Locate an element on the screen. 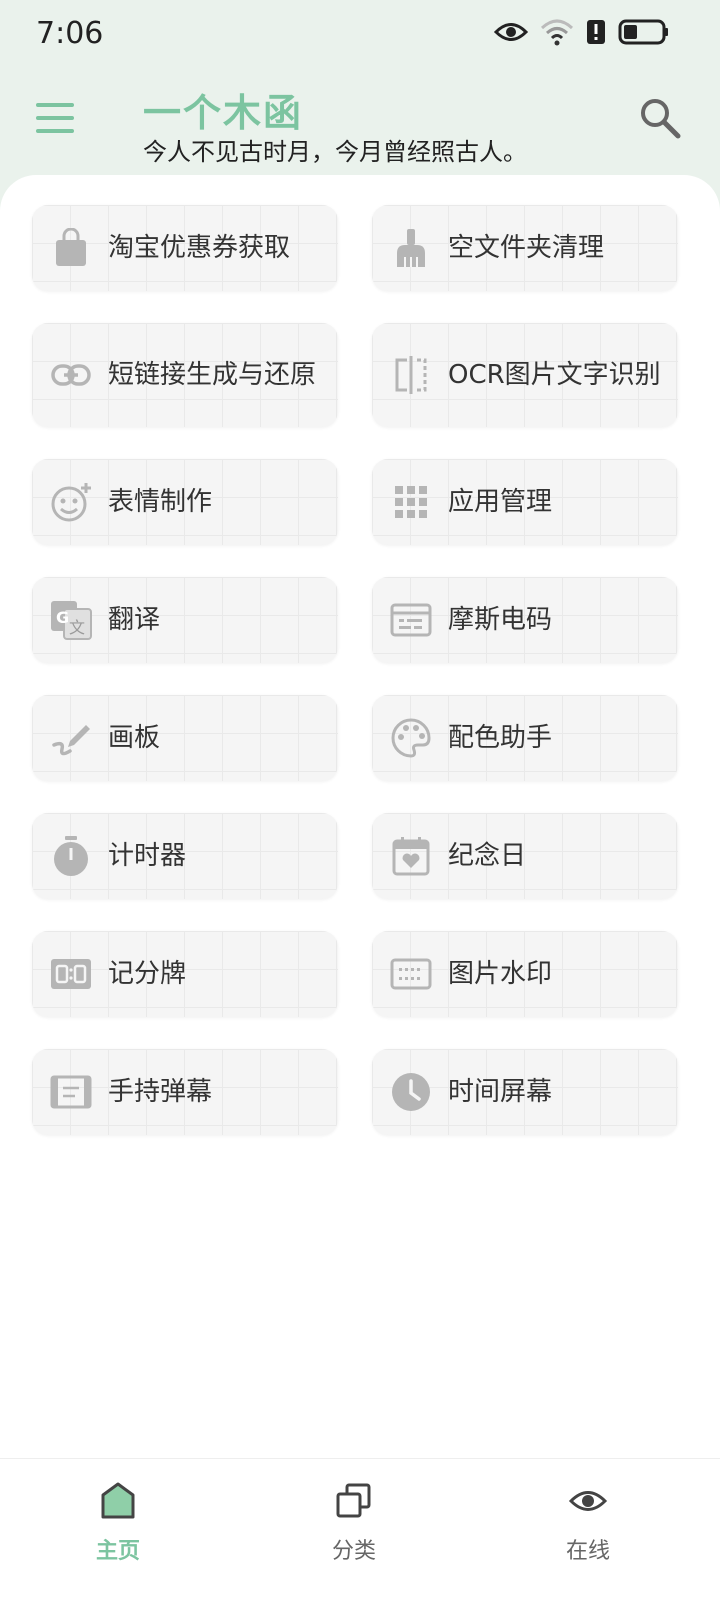 This screenshot has width=720, height=1601. tool-label: 配色助手 is located at coordinates (500, 738).